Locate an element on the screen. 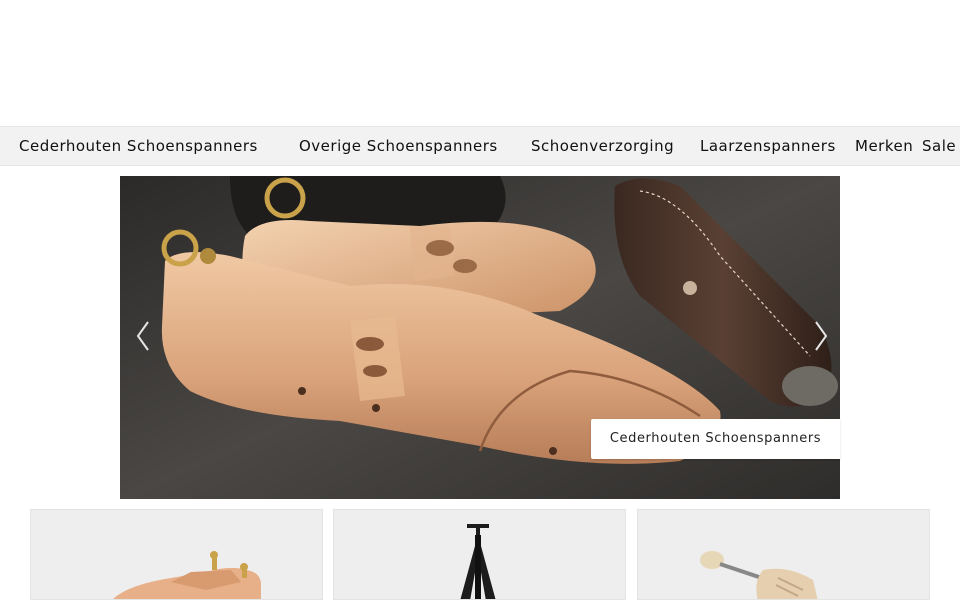 This screenshot has height=600, width=960. nav-item-sale: Sale is located at coordinates (939, 146).